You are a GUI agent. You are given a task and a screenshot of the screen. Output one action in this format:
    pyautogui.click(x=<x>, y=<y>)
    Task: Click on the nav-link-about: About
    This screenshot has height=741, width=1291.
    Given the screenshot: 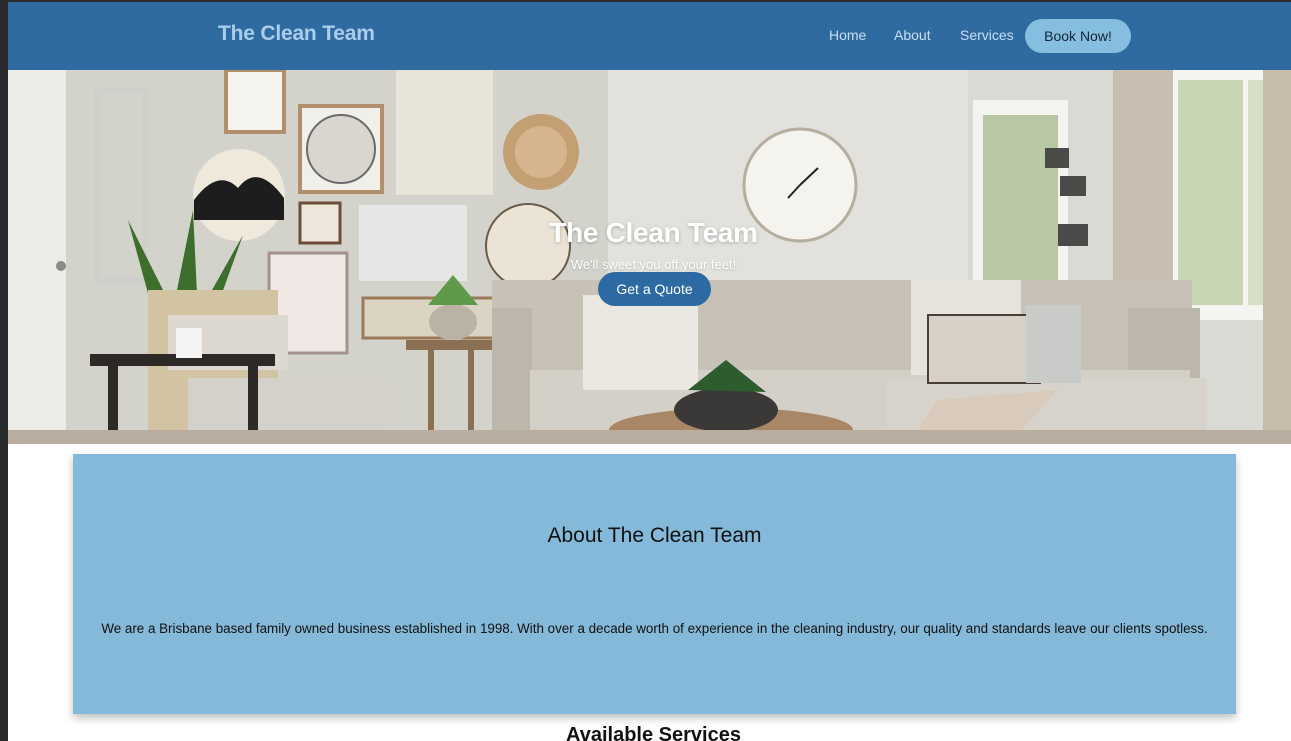 What is the action you would take?
    pyautogui.click(x=912, y=35)
    